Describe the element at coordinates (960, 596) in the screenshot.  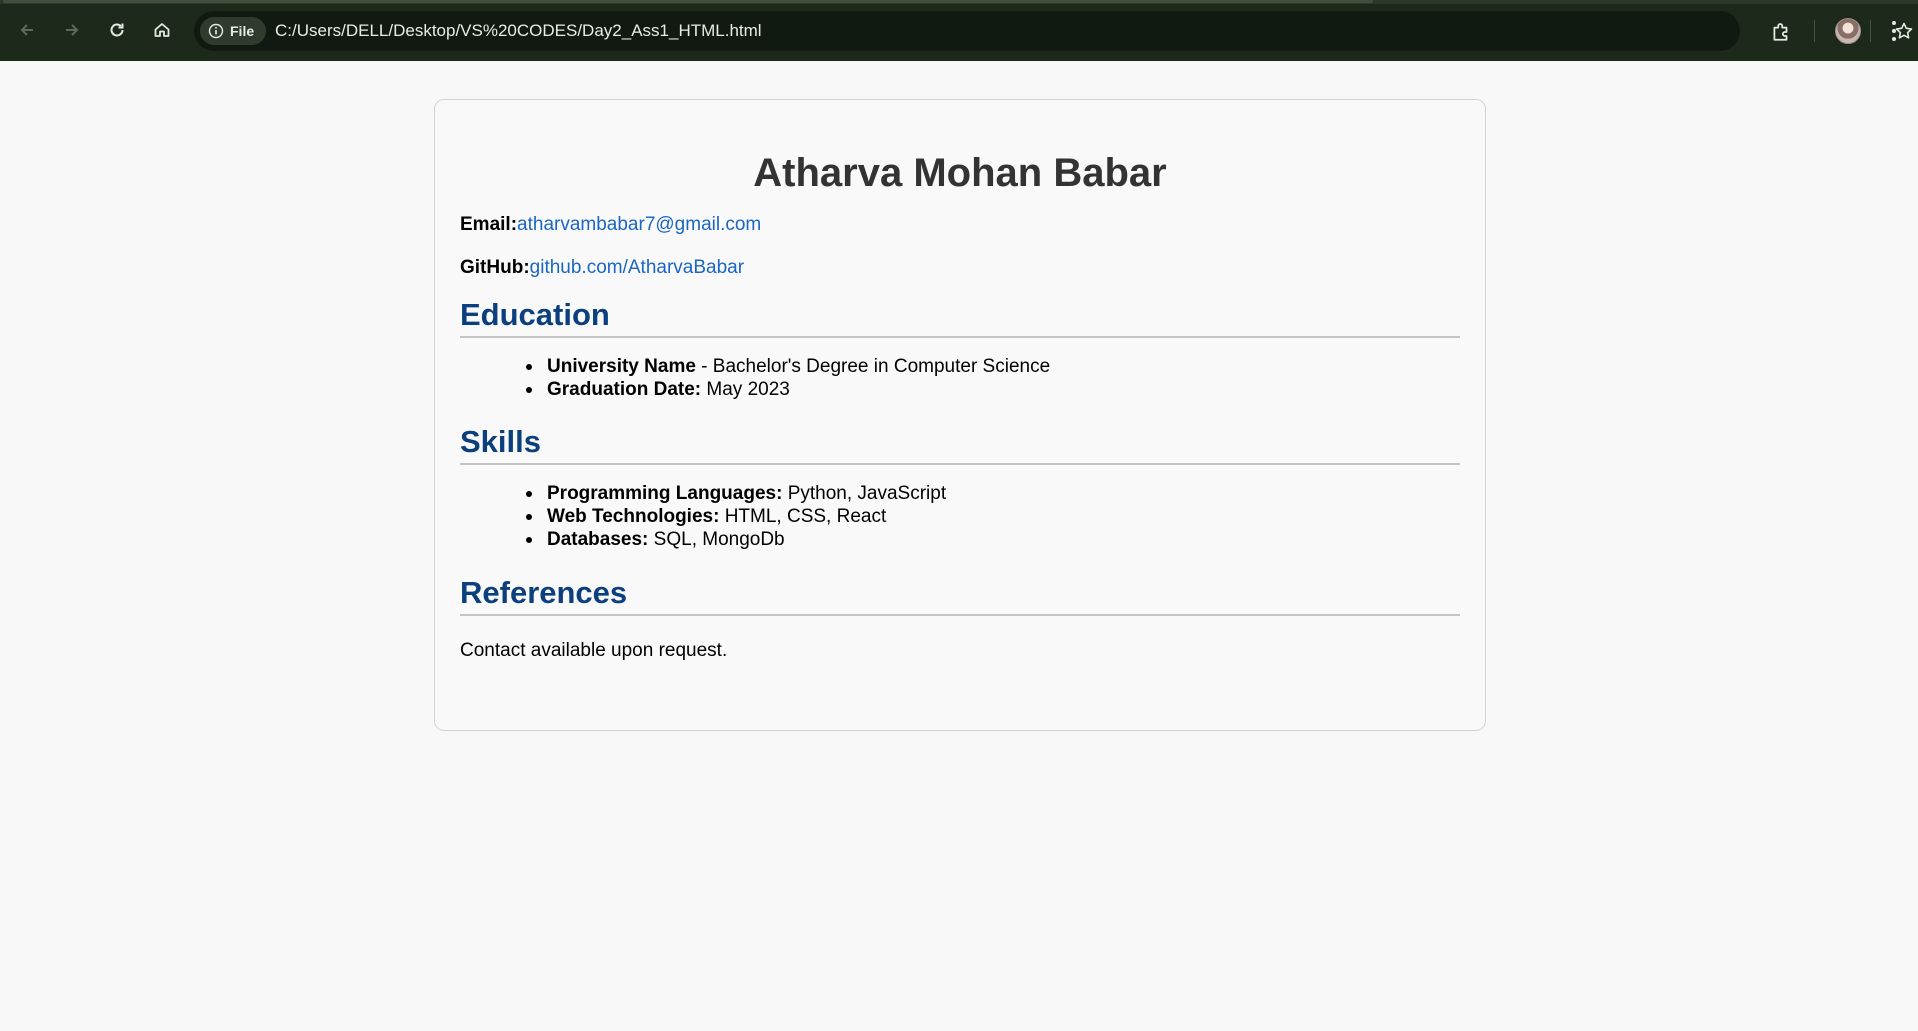
I see `references-heading: References` at that location.